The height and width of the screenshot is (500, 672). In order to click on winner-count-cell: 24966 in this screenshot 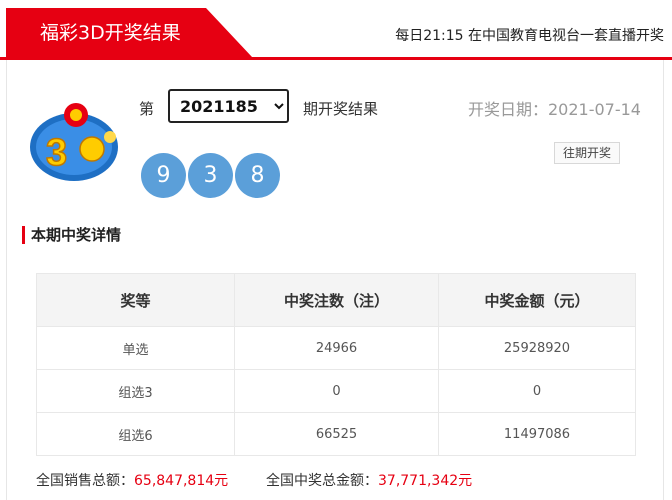, I will do `click(336, 348)`.